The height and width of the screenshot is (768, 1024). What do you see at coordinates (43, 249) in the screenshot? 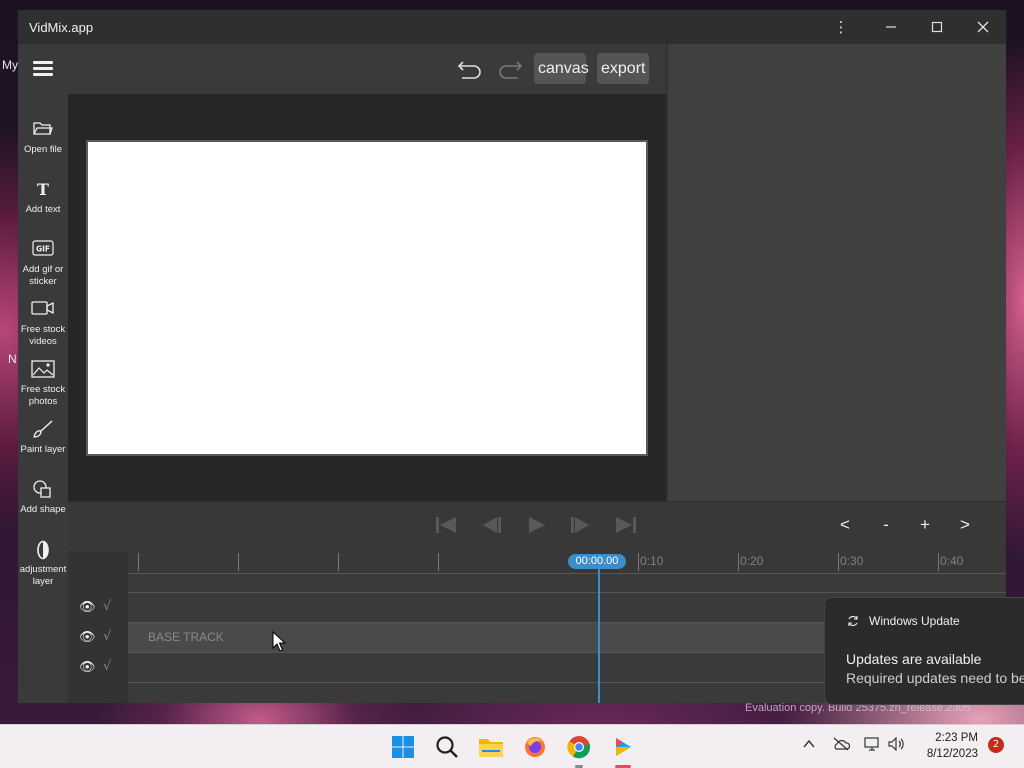
I see `svg-text: GIF` at bounding box center [43, 249].